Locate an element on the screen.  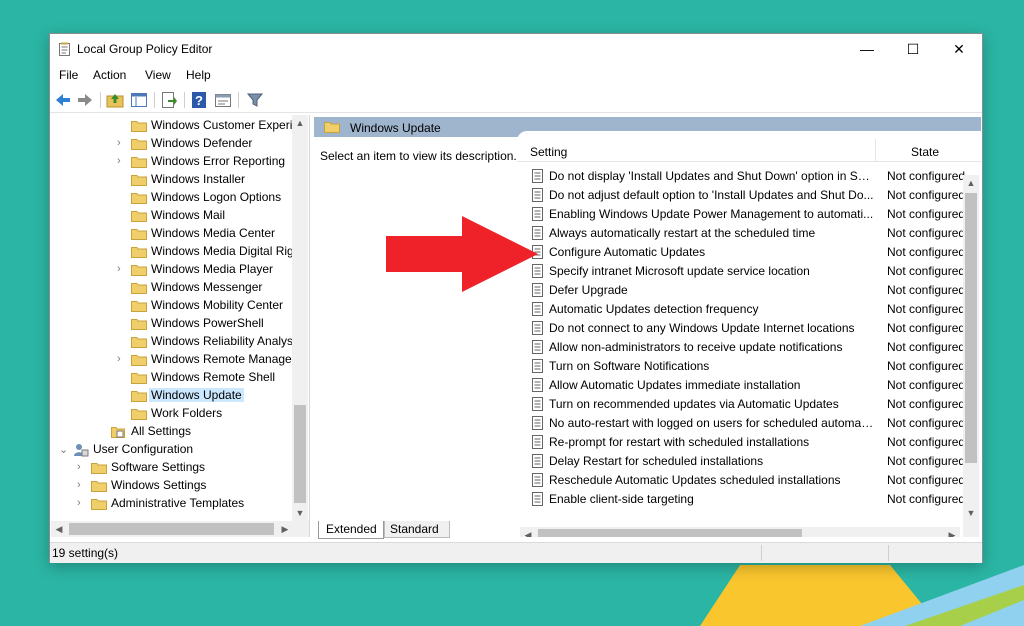
tree-item: Windows Media Center is located at coordinates (171, 234).